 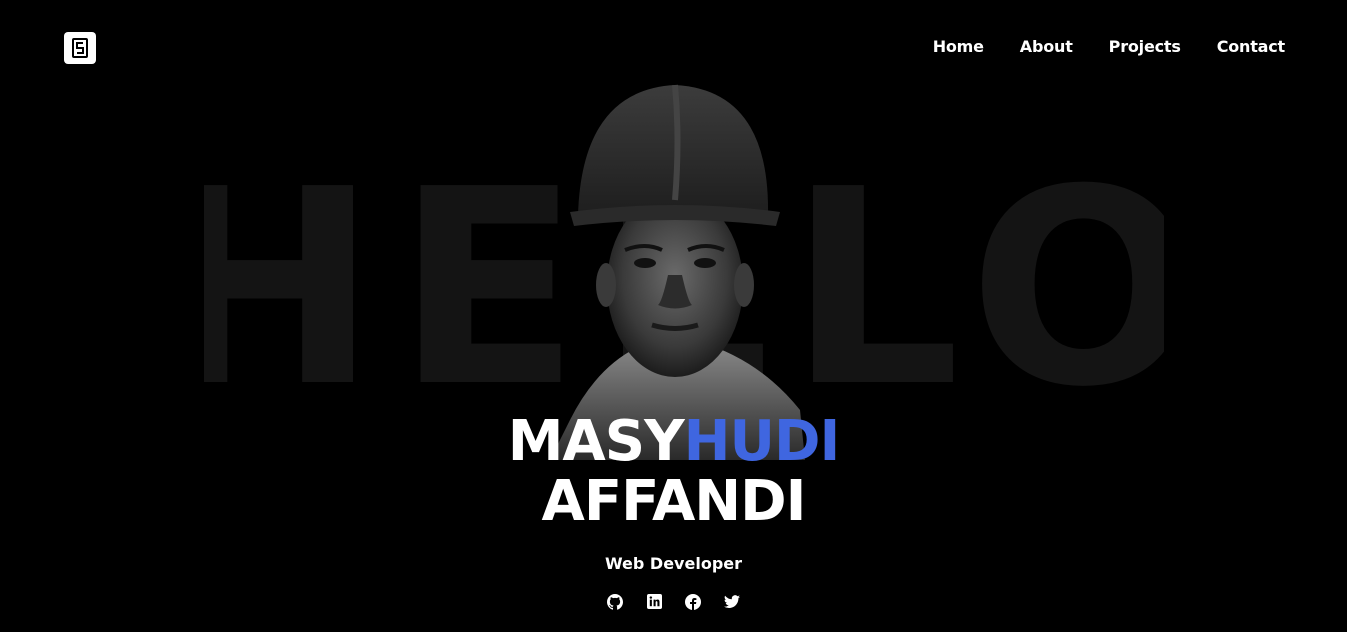 I want to click on name-first-accent: HUDI, so click(x=762, y=441).